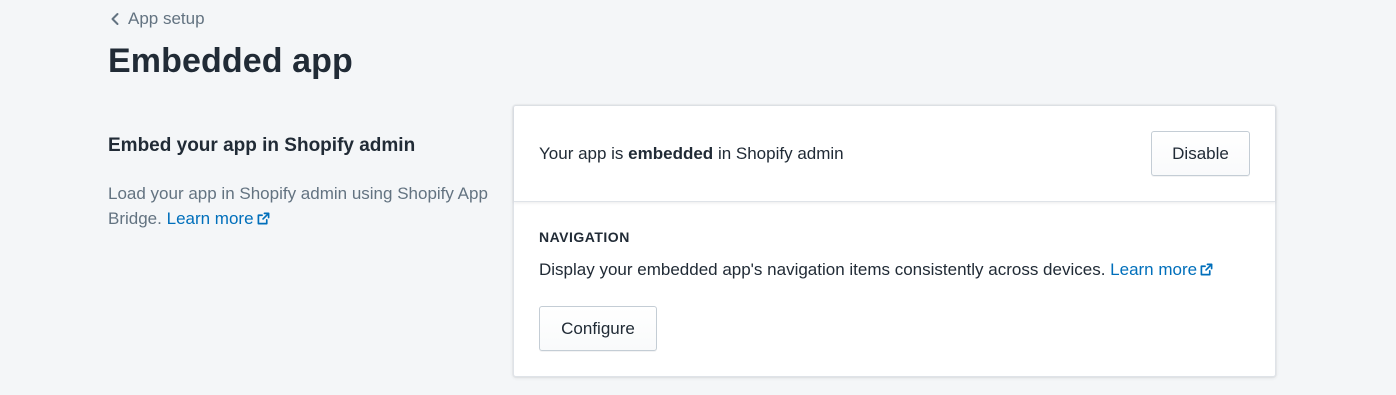  Describe the element at coordinates (210, 218) in the screenshot. I see `learn-more-label: Learn more` at that location.